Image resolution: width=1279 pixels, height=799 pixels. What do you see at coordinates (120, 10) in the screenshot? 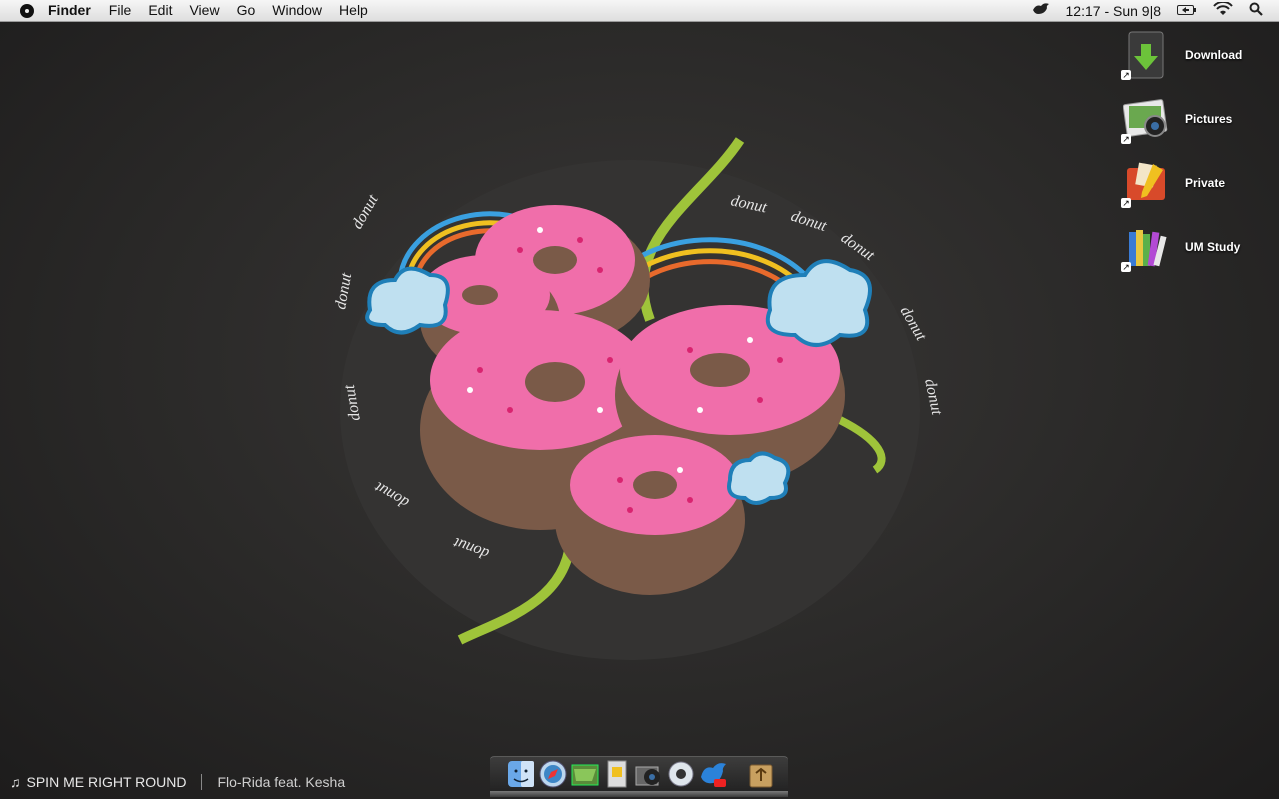
I see `menu-file: File` at bounding box center [120, 10].